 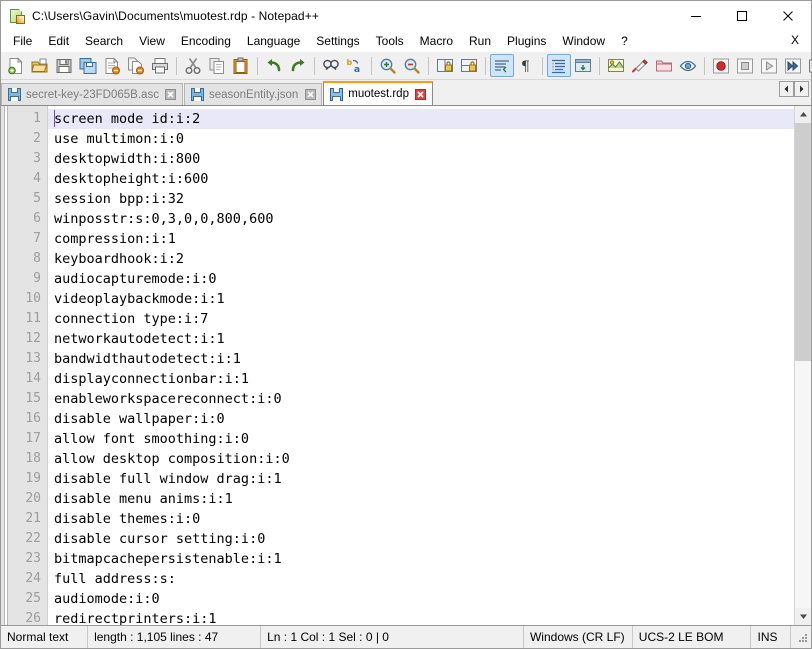 What do you see at coordinates (412, 65) in the screenshot?
I see `zoom-out-icon` at bounding box center [412, 65].